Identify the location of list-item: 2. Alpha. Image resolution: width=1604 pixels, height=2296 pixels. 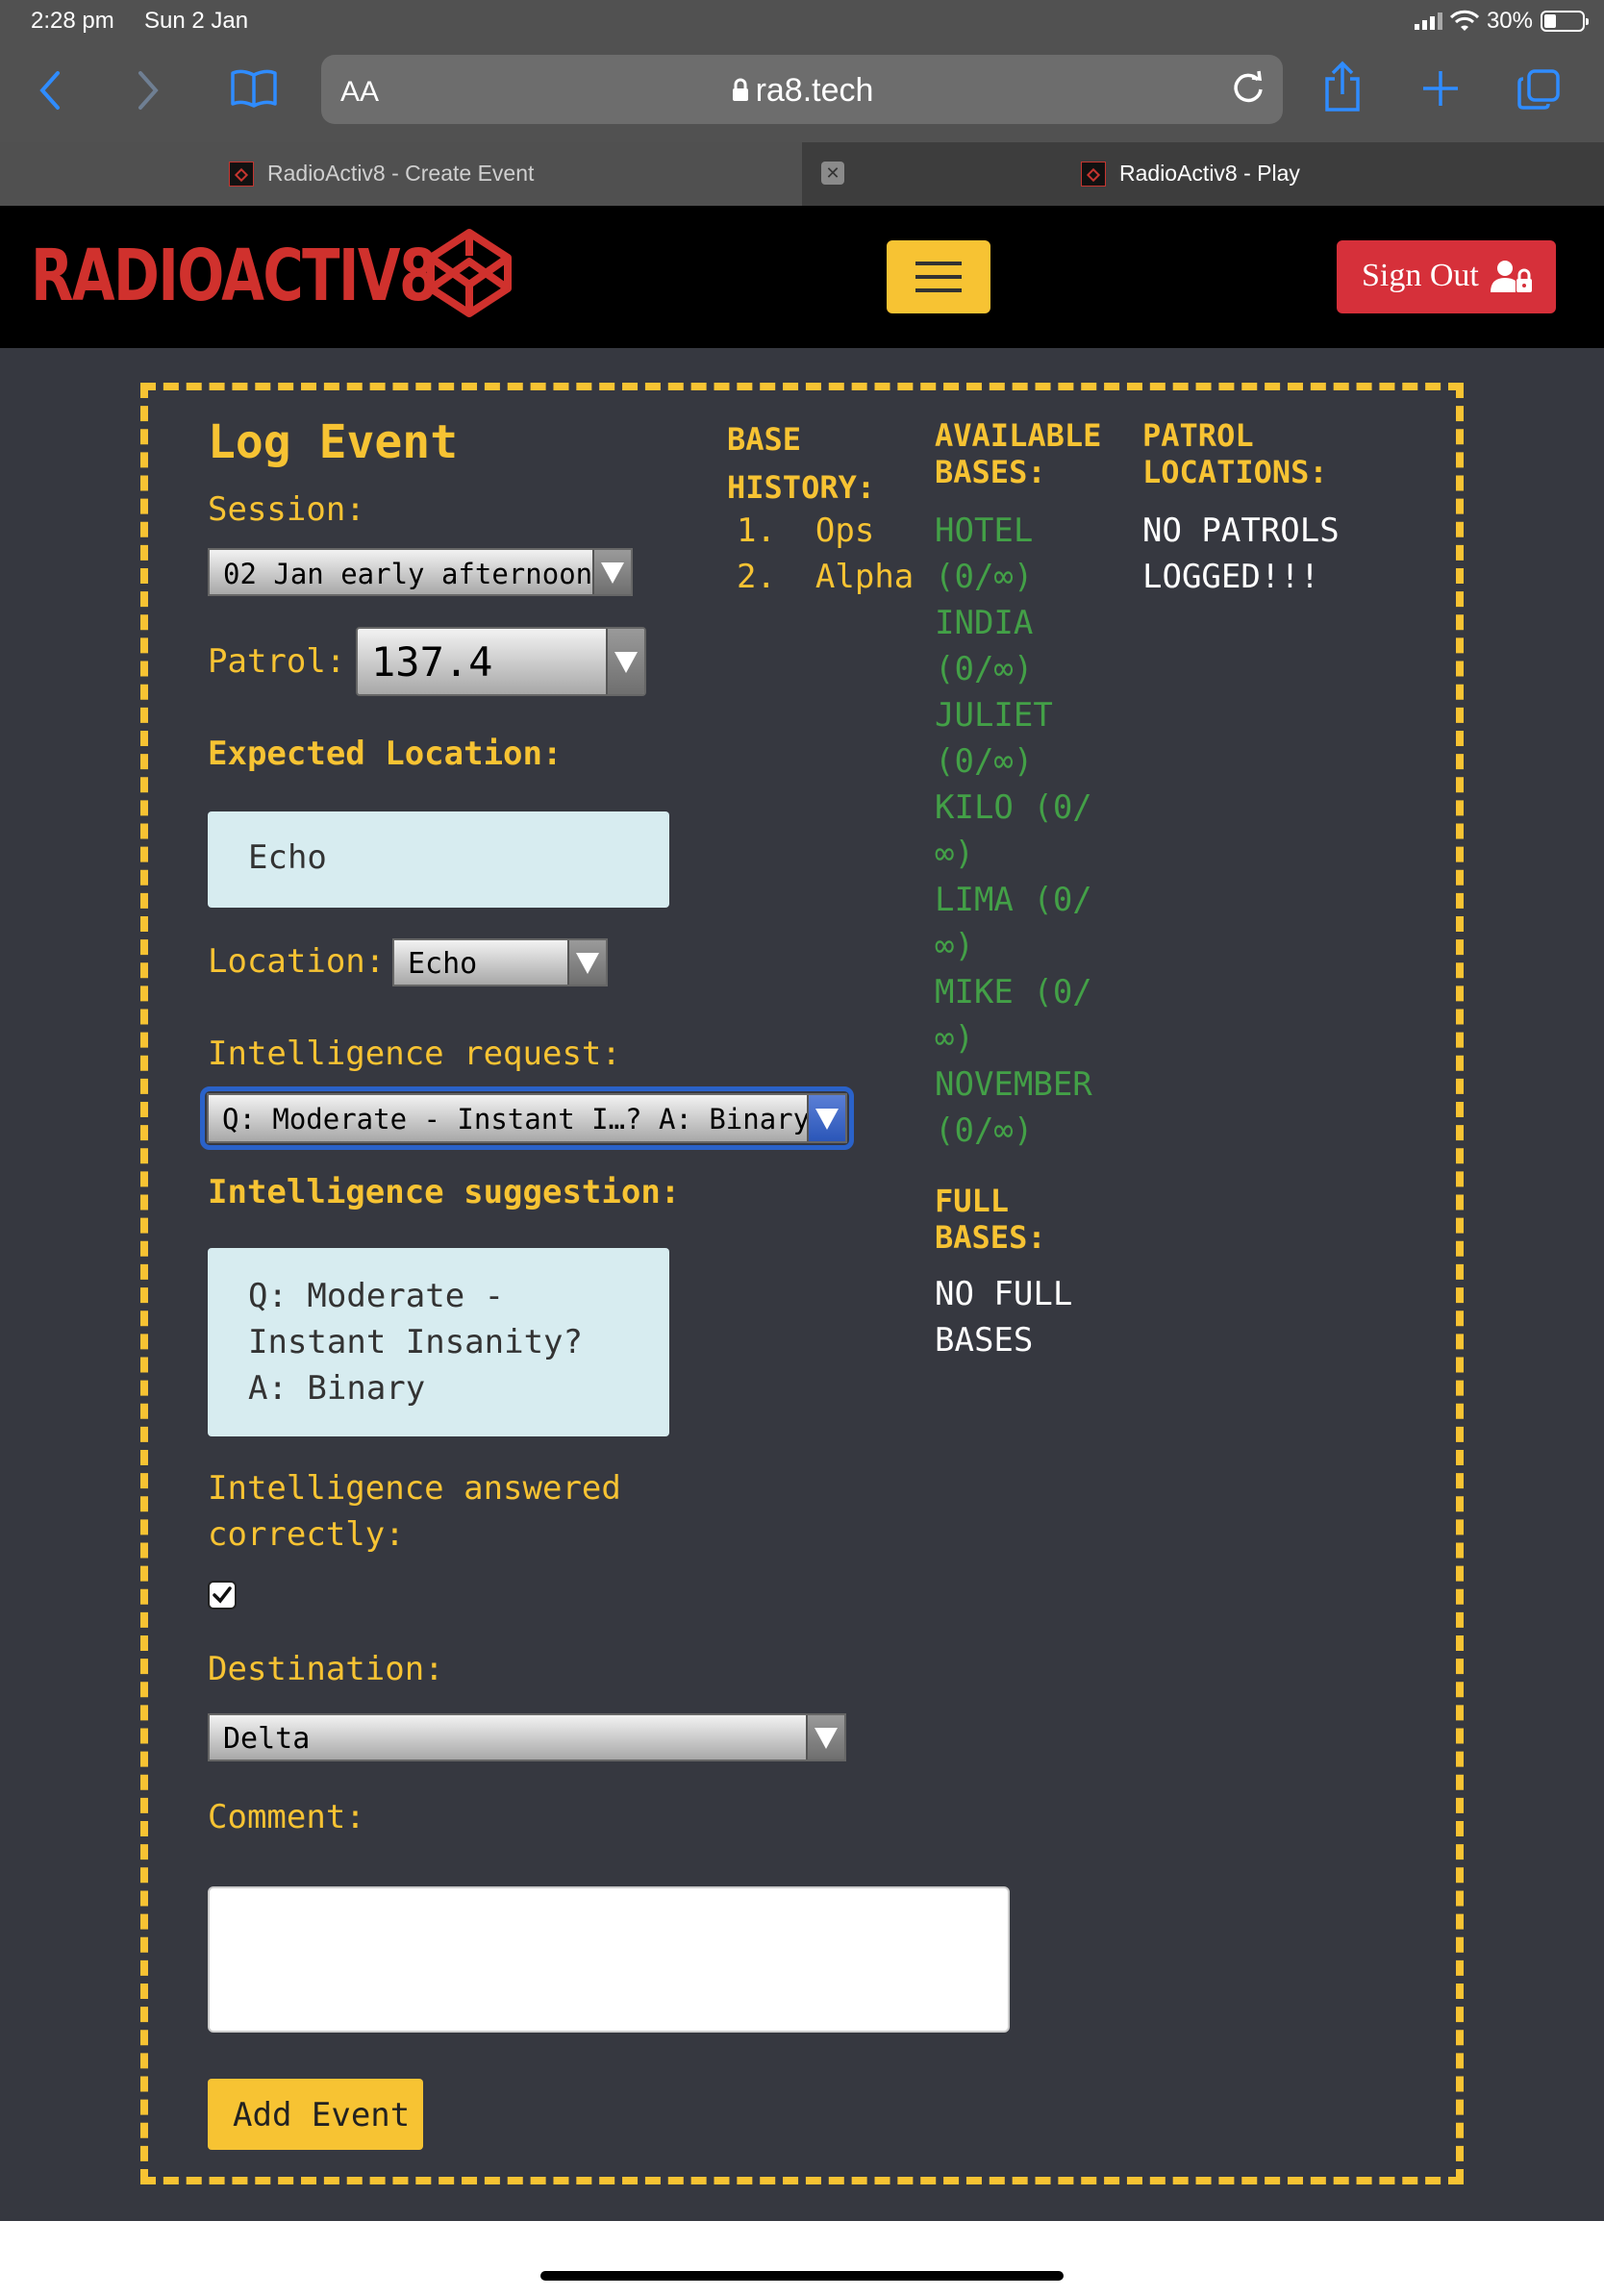
(825, 577).